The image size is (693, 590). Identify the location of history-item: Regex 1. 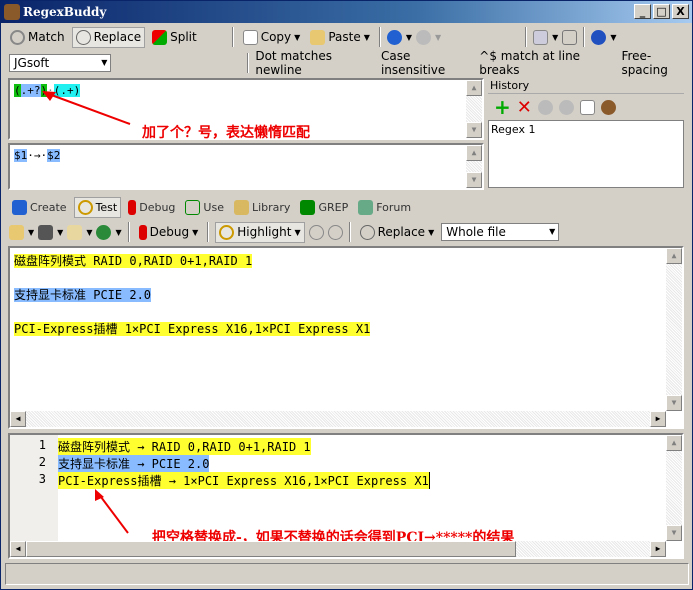
(586, 129).